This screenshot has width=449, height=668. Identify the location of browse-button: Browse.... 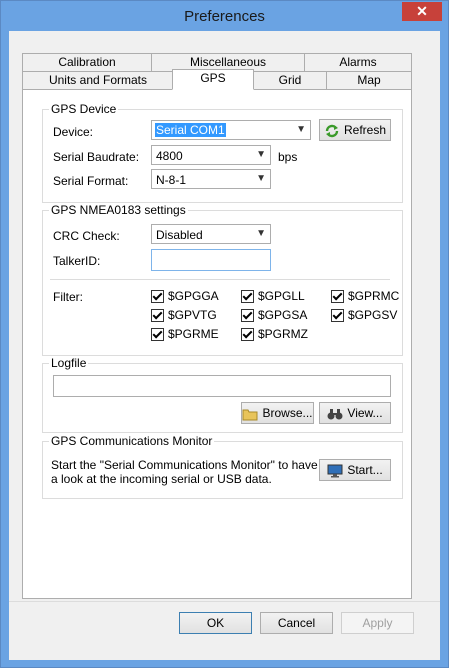
(277, 413).